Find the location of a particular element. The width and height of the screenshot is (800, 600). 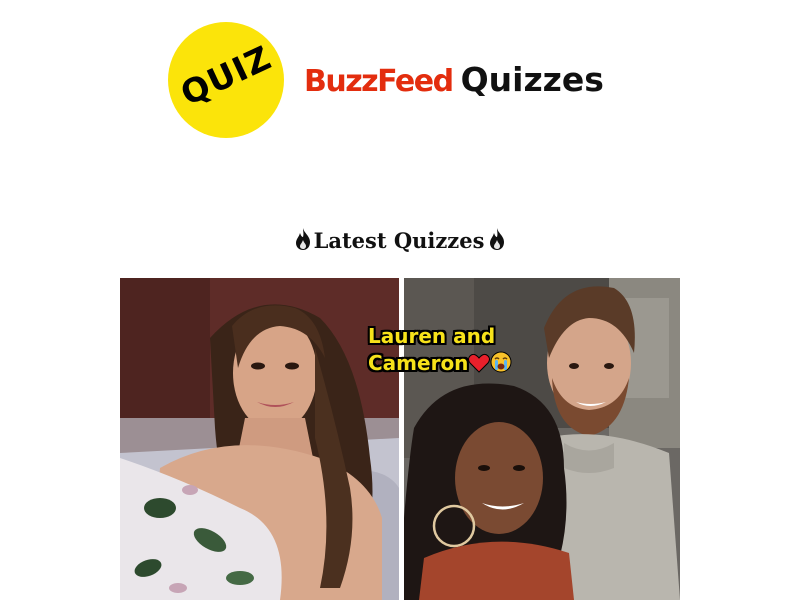

red-heart-icon is located at coordinates (479, 366).